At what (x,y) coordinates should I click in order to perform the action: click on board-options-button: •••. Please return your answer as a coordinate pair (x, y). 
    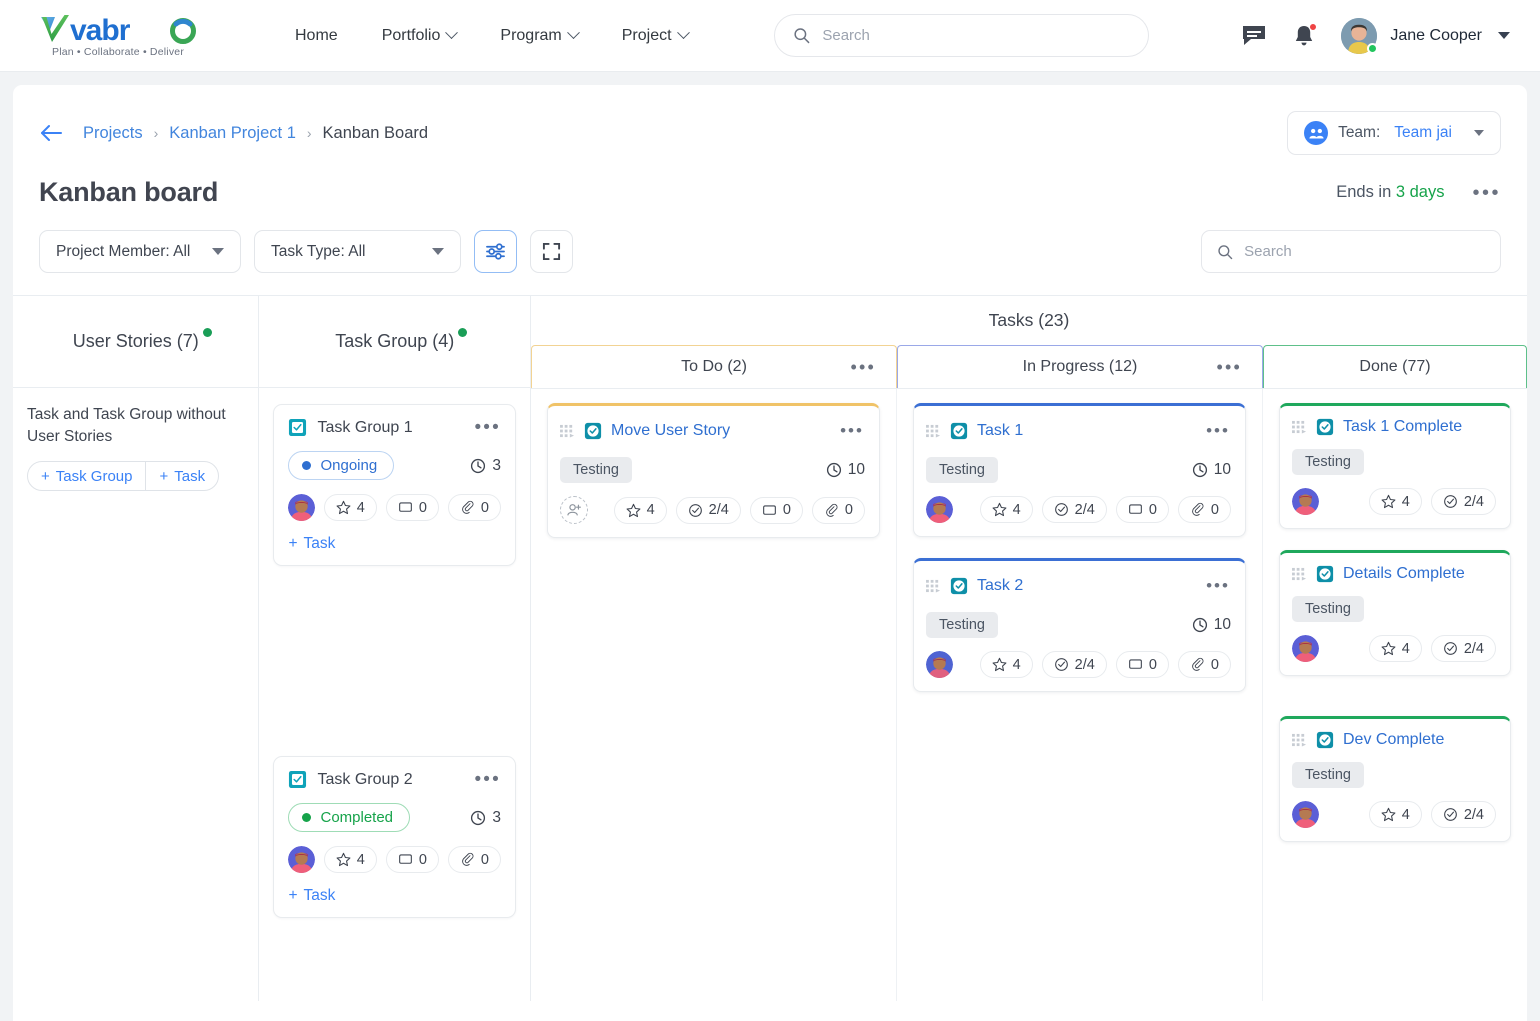
    Looking at the image, I should click on (1486, 193).